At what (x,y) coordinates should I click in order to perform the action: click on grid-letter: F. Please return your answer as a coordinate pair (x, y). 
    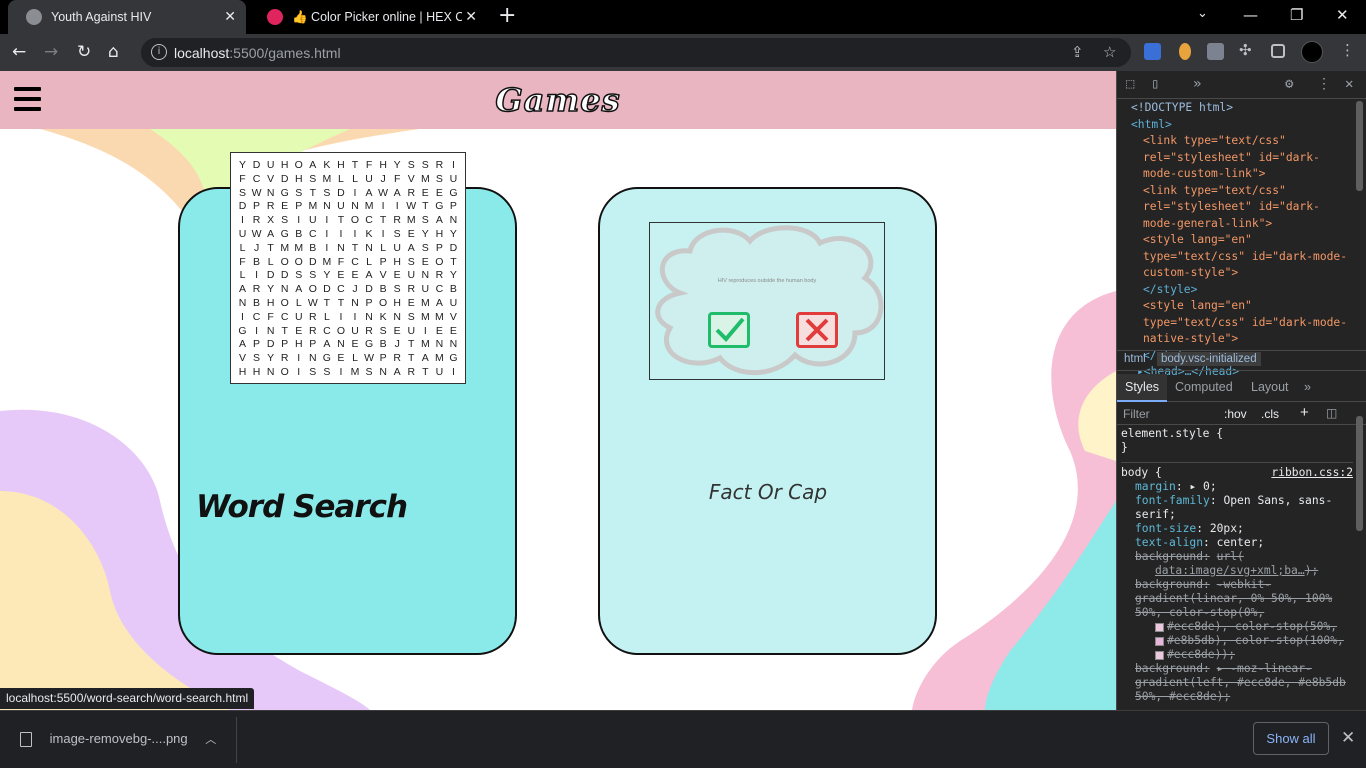
    Looking at the image, I should click on (397, 178).